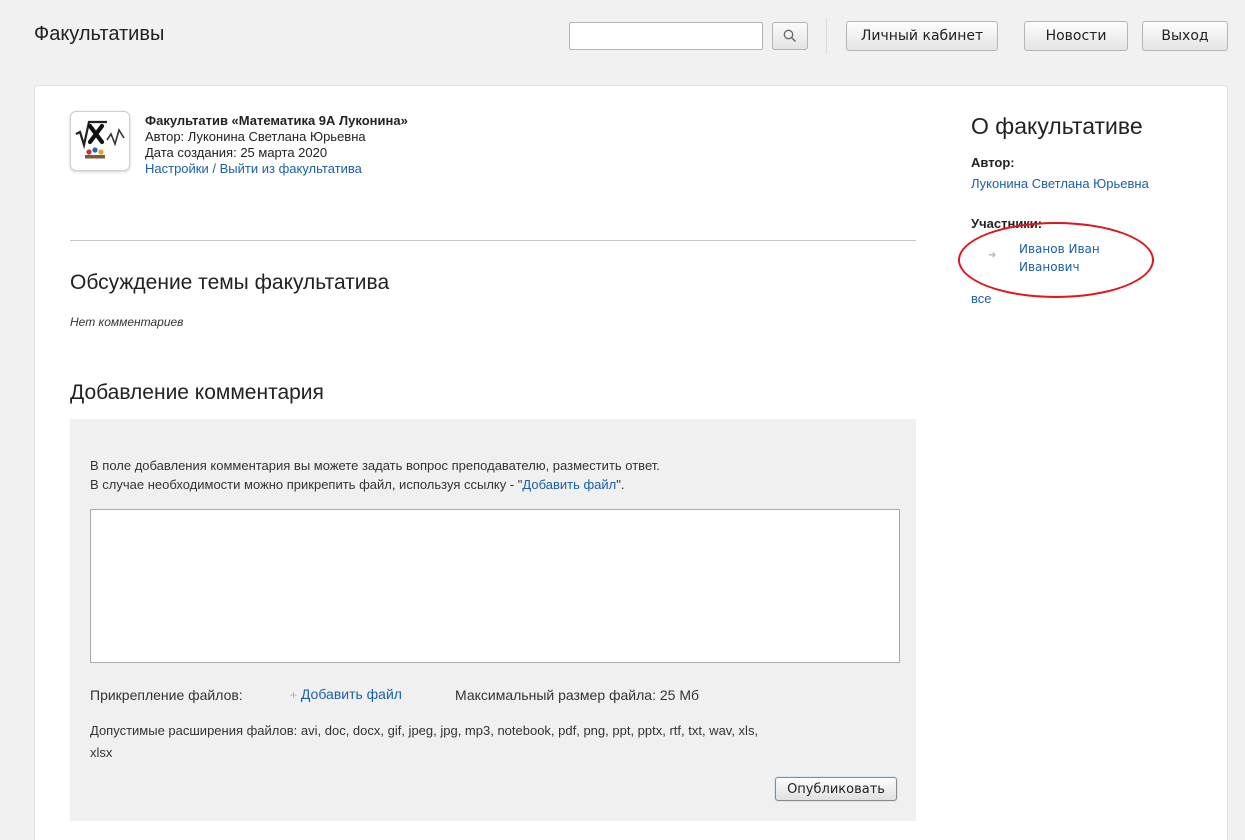 The width and height of the screenshot is (1245, 840). What do you see at coordinates (291, 168) in the screenshot?
I see `leave-course-link: Выйти из факультатива` at bounding box center [291, 168].